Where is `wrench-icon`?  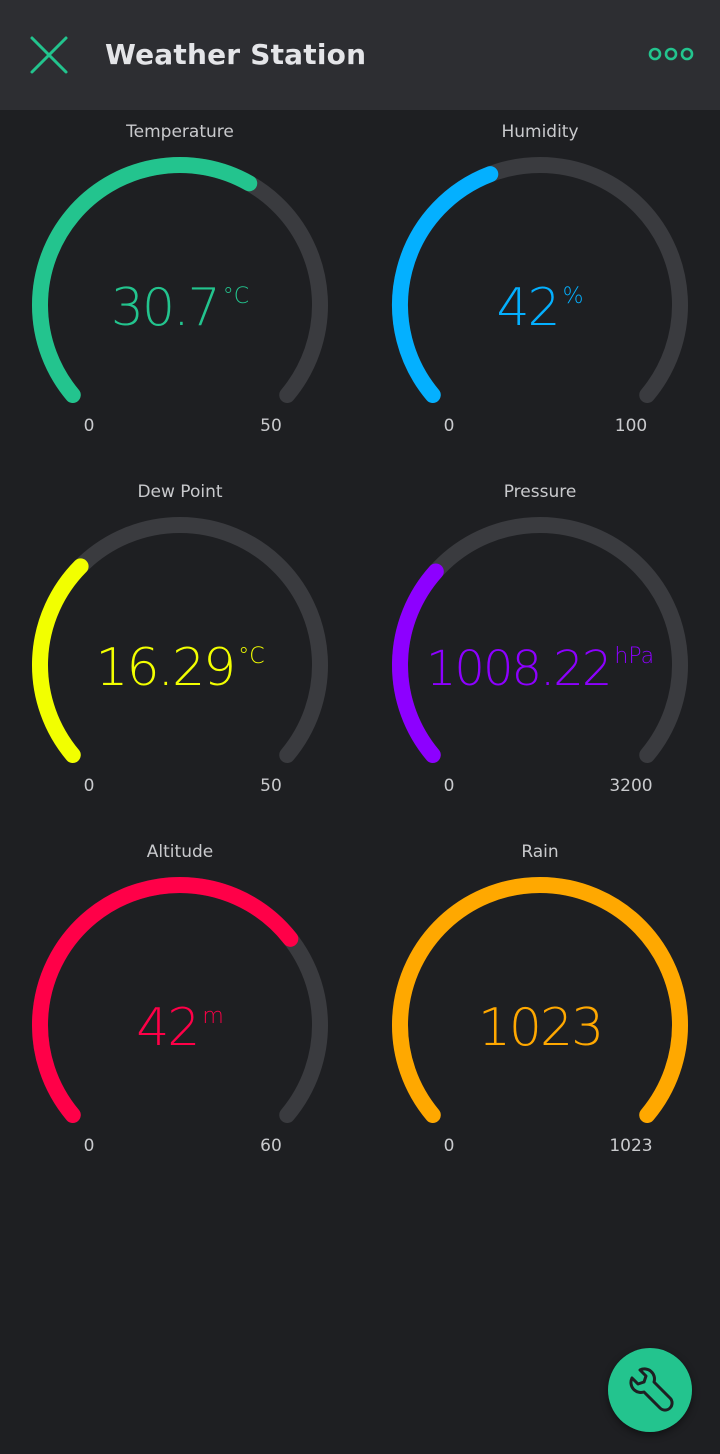 wrench-icon is located at coordinates (651, 1389).